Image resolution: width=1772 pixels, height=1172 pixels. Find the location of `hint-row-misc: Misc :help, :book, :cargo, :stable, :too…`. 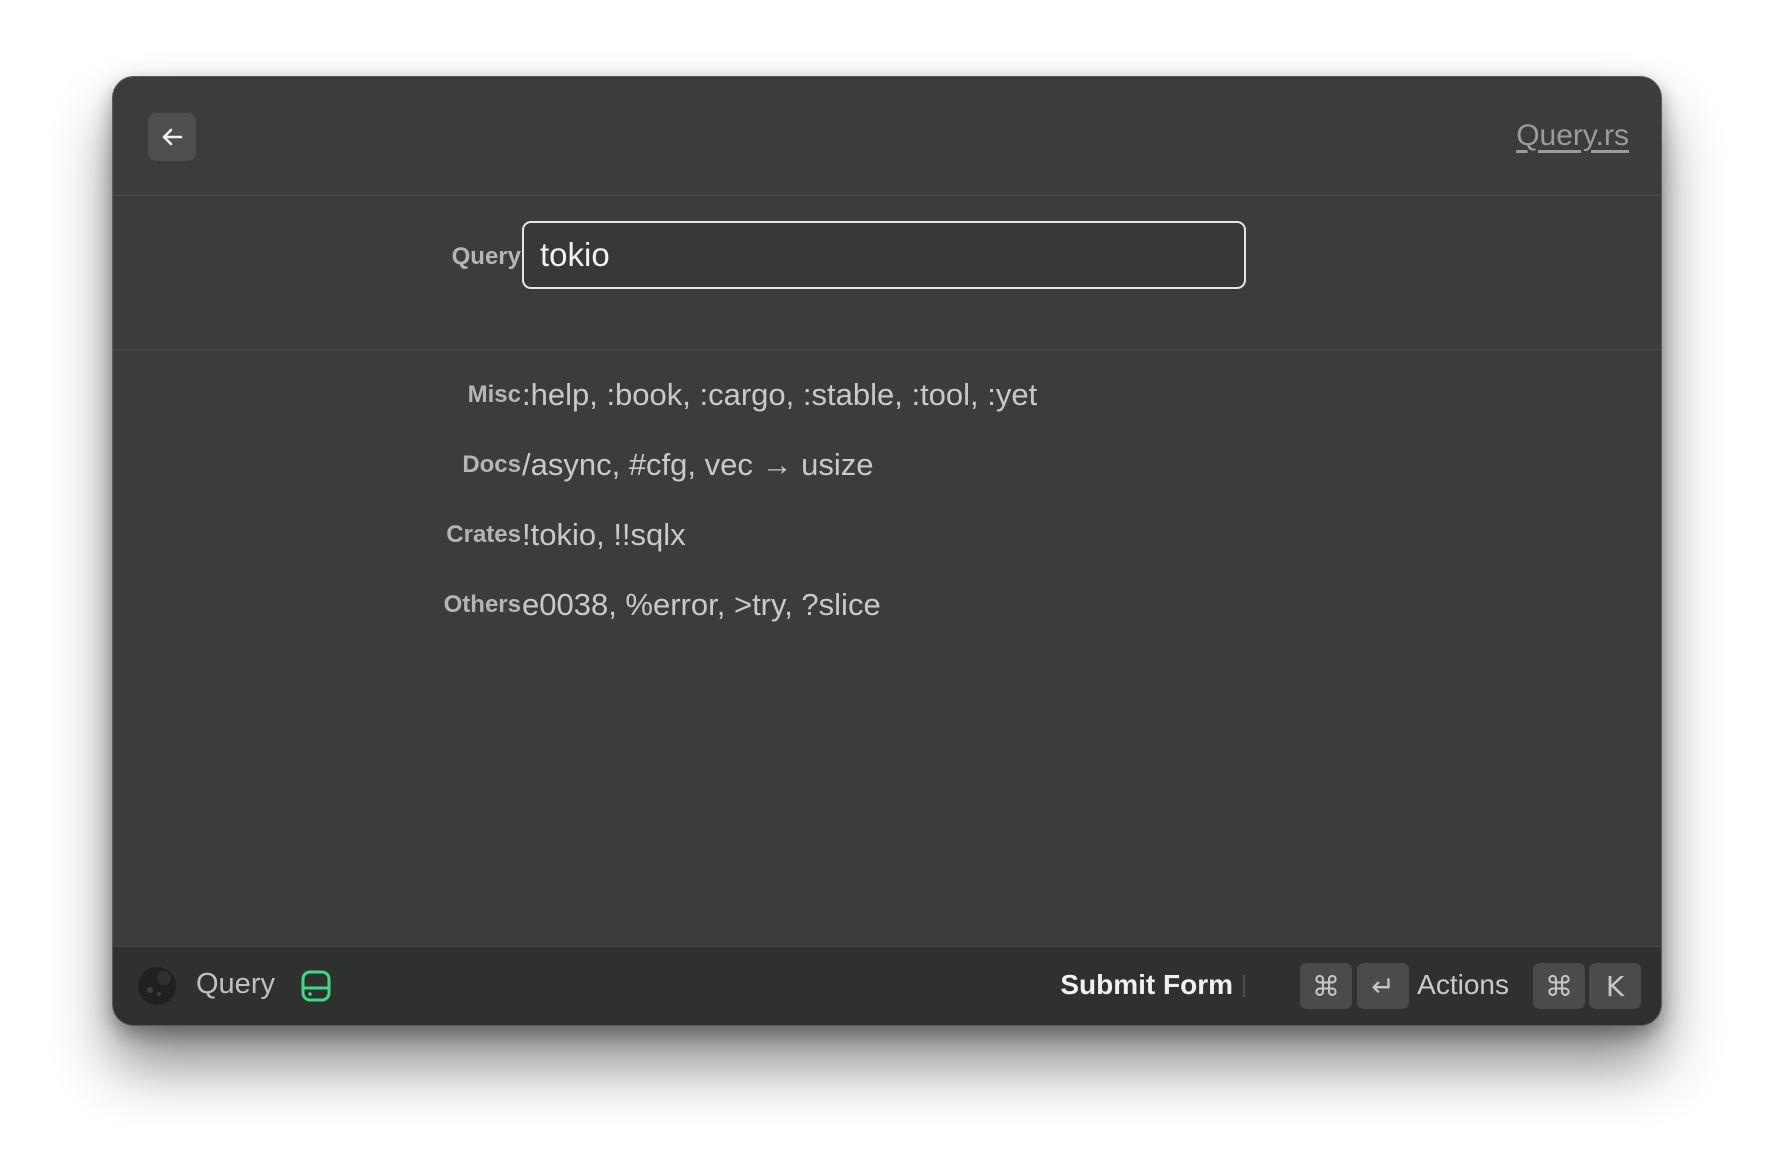

hint-row-misc: Misc :help, :book, :cargo, :stable, :too… is located at coordinates (887, 397).